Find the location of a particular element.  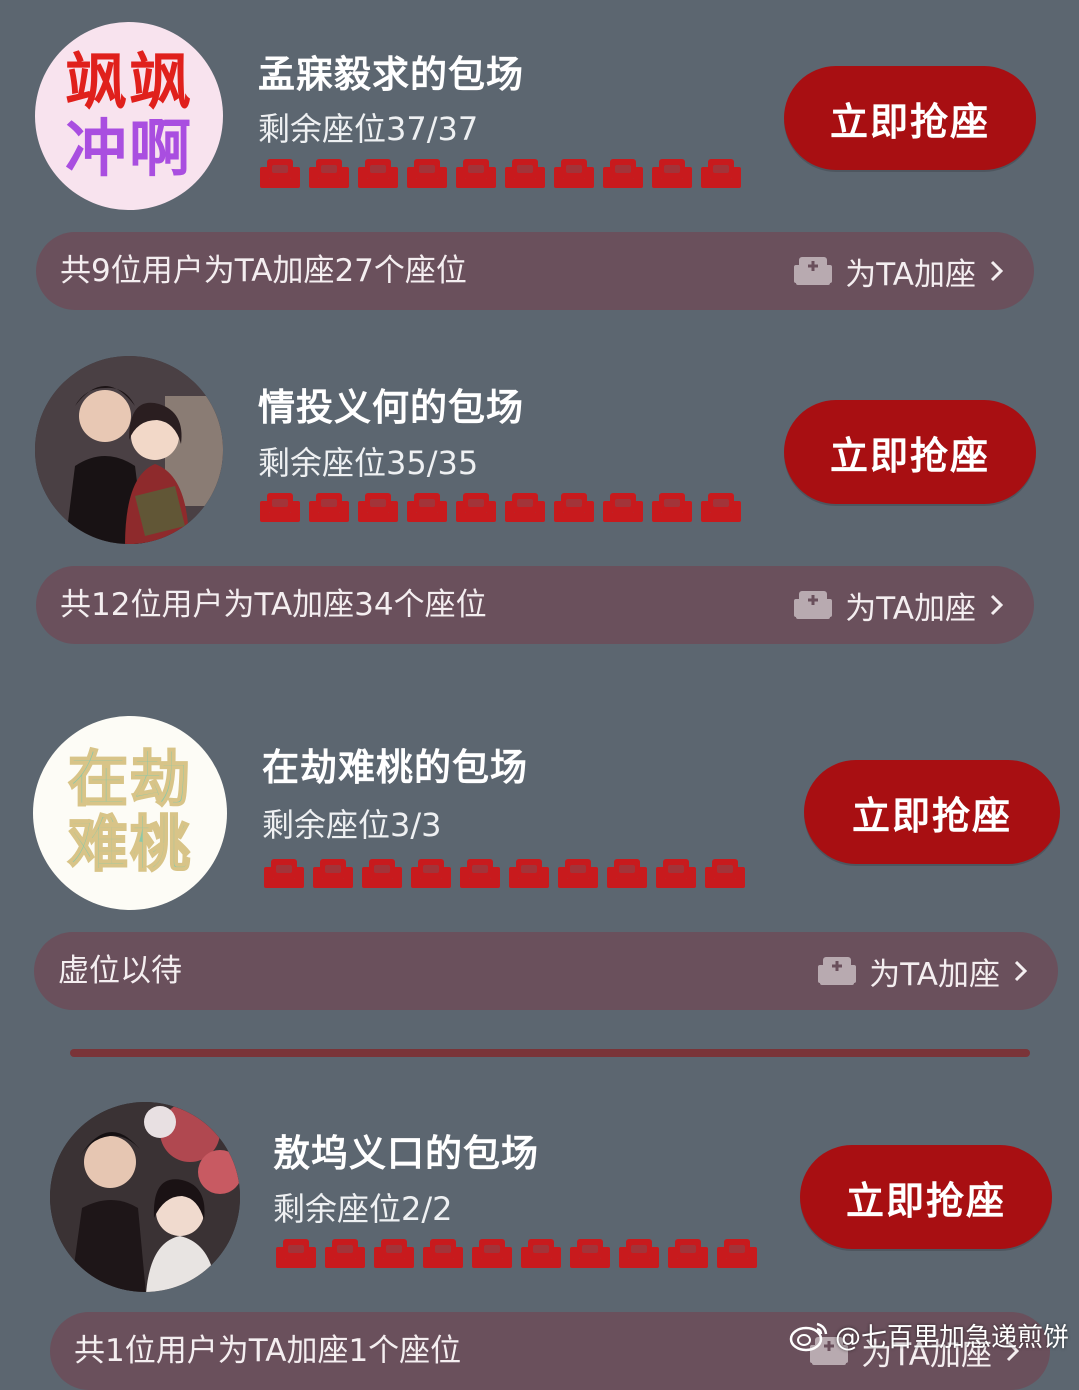

avatar-1: 飒飒 冲啊 is located at coordinates (129, 116).